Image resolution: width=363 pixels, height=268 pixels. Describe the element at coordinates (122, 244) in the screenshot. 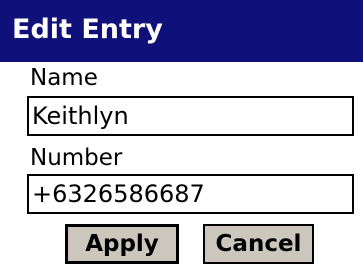

I see `apply-button: Apply` at that location.